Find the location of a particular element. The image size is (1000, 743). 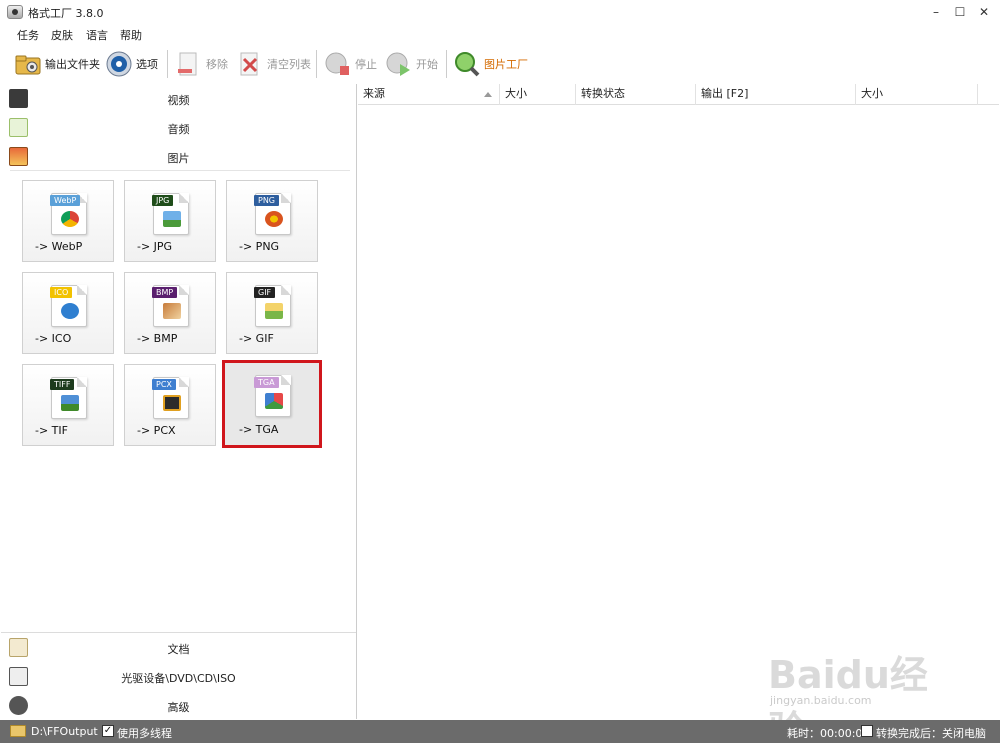

toolbar: 输出文件夹 选项 移除 清空列表 停止 开始 图片工厂 is located at coordinates (500, 64).